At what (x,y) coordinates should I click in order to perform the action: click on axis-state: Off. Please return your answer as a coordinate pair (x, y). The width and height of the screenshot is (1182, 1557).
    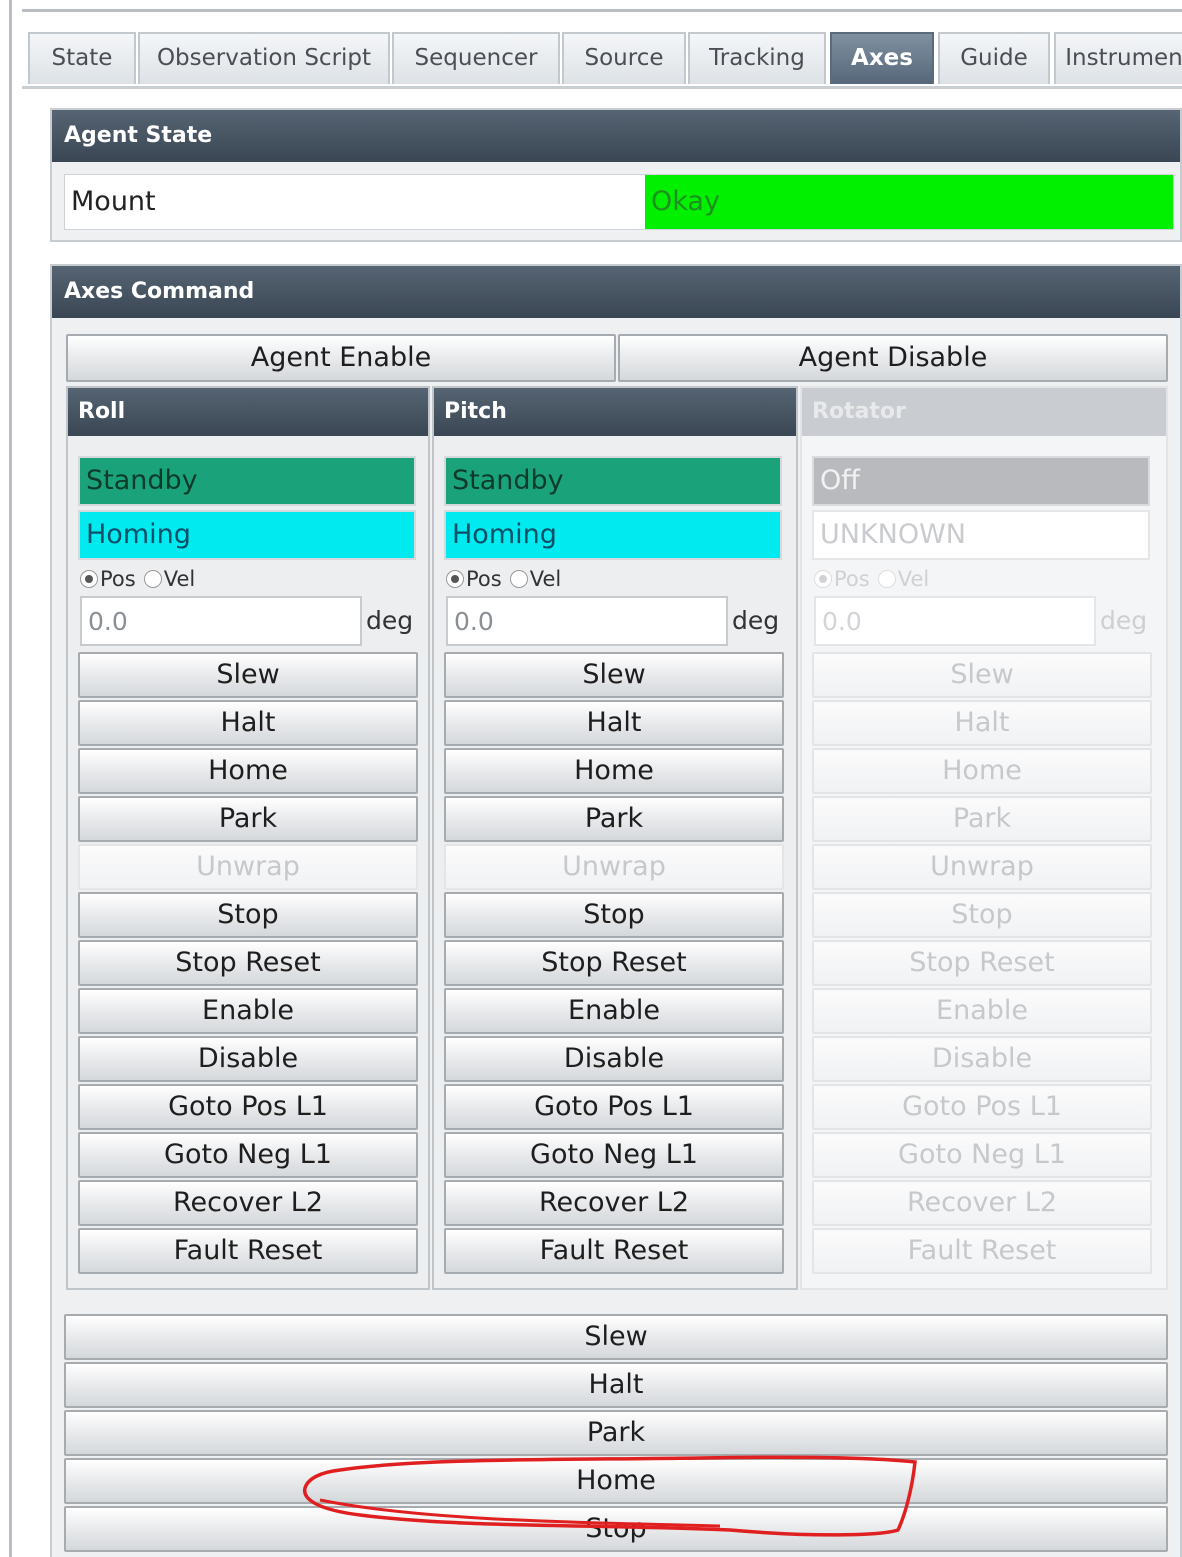
    Looking at the image, I should click on (981, 481).